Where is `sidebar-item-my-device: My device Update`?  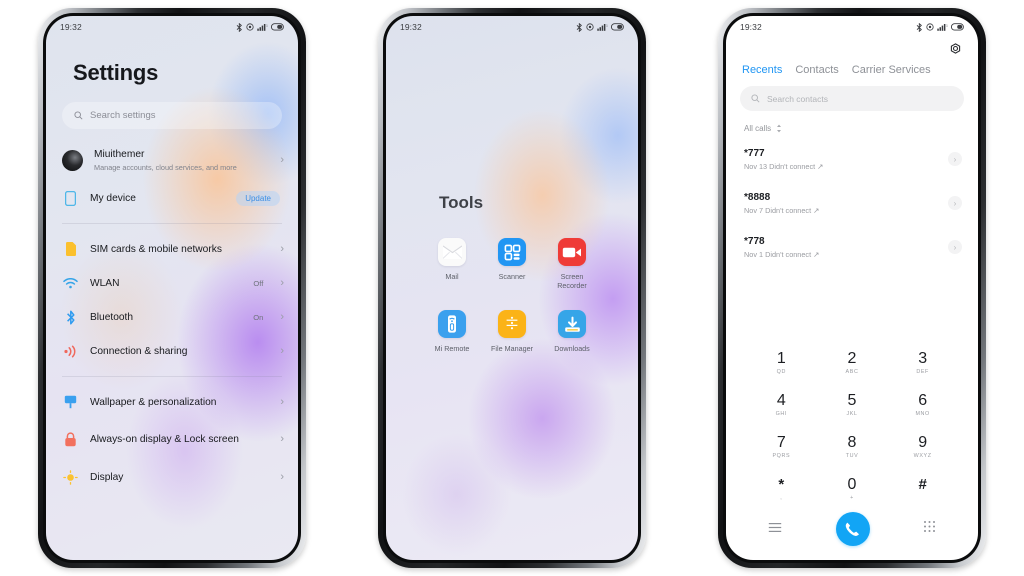
sidebar-item-my-device: My device Update is located at coordinates (172, 198).